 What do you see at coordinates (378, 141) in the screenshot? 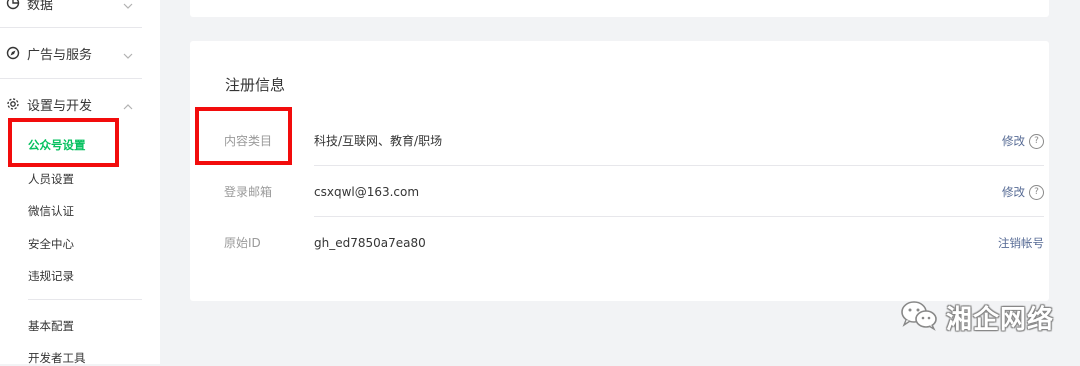
I see `row-value: 科技/互联网、教育/职场` at bounding box center [378, 141].